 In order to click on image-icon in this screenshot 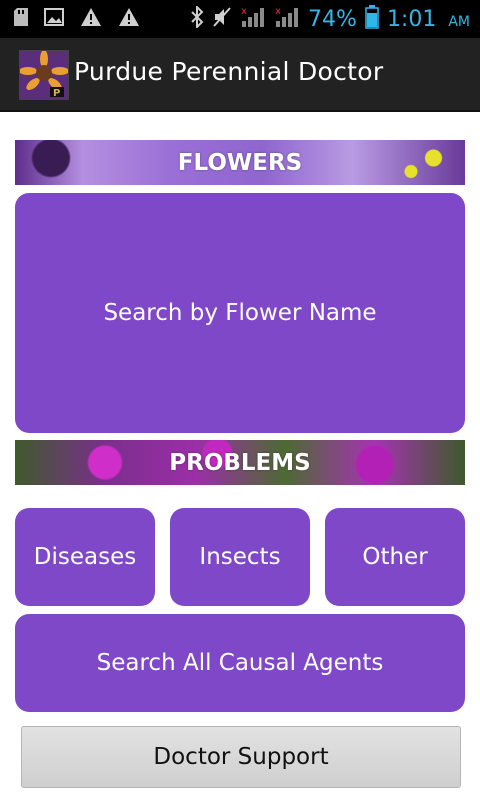, I will do `click(54, 19)`.